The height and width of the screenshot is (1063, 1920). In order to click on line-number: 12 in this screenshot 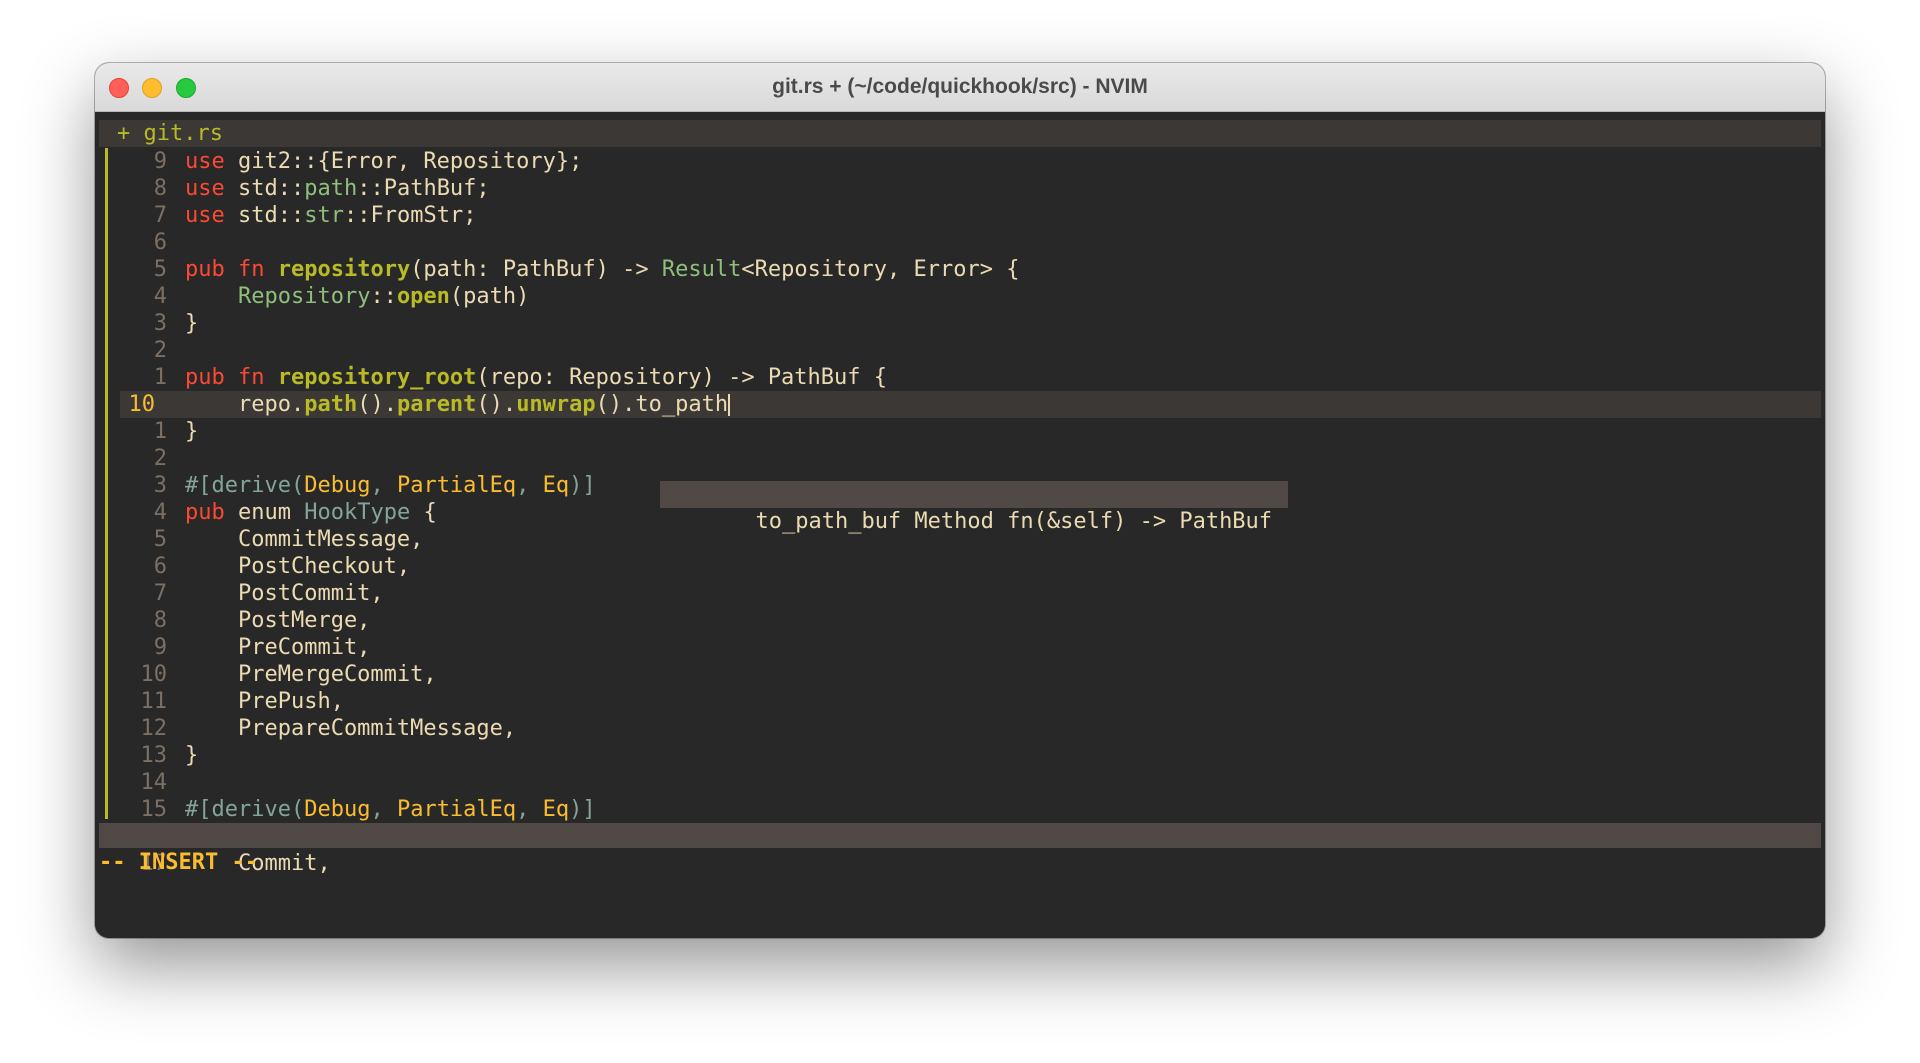, I will do `click(154, 728)`.